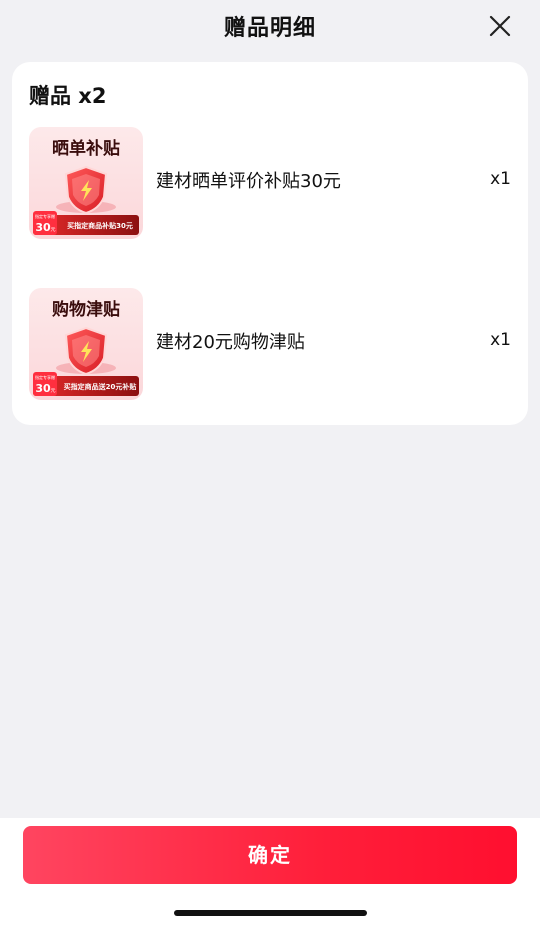  Describe the element at coordinates (86, 148) in the screenshot. I see `thumb-headline: 晒单补贴` at that location.